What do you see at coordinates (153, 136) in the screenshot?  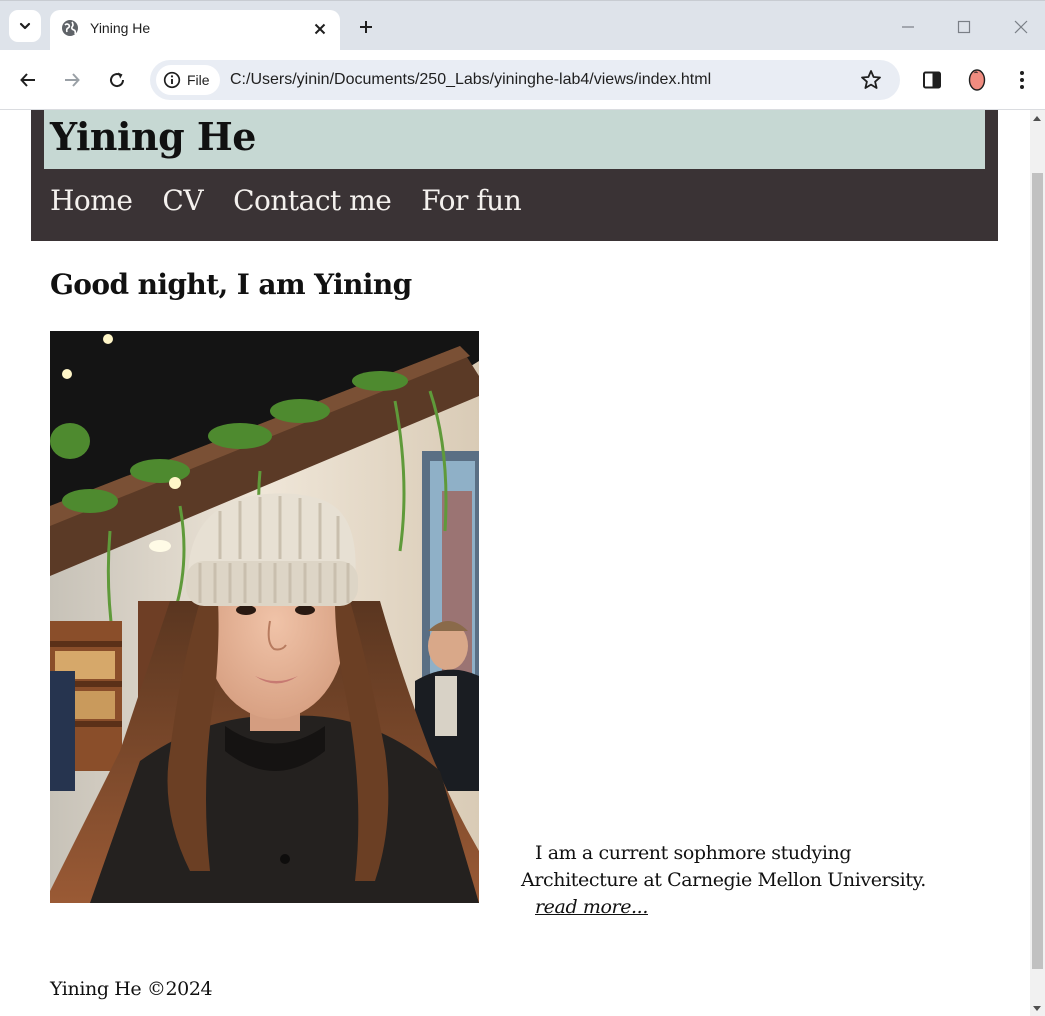 I see `site-title: Yining He` at bounding box center [153, 136].